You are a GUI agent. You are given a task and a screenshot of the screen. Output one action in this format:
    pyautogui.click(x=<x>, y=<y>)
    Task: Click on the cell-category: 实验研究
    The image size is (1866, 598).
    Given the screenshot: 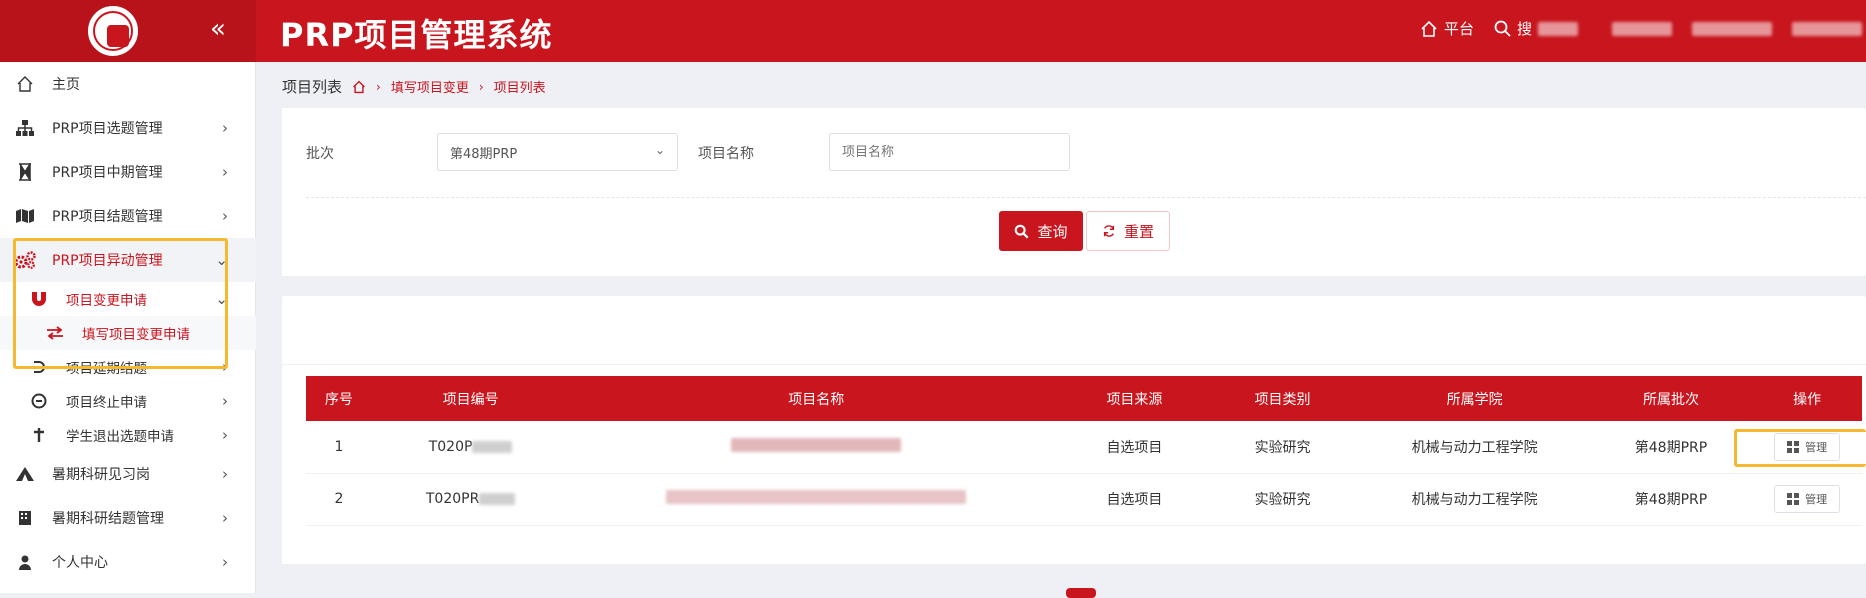 What is the action you would take?
    pyautogui.click(x=1282, y=499)
    